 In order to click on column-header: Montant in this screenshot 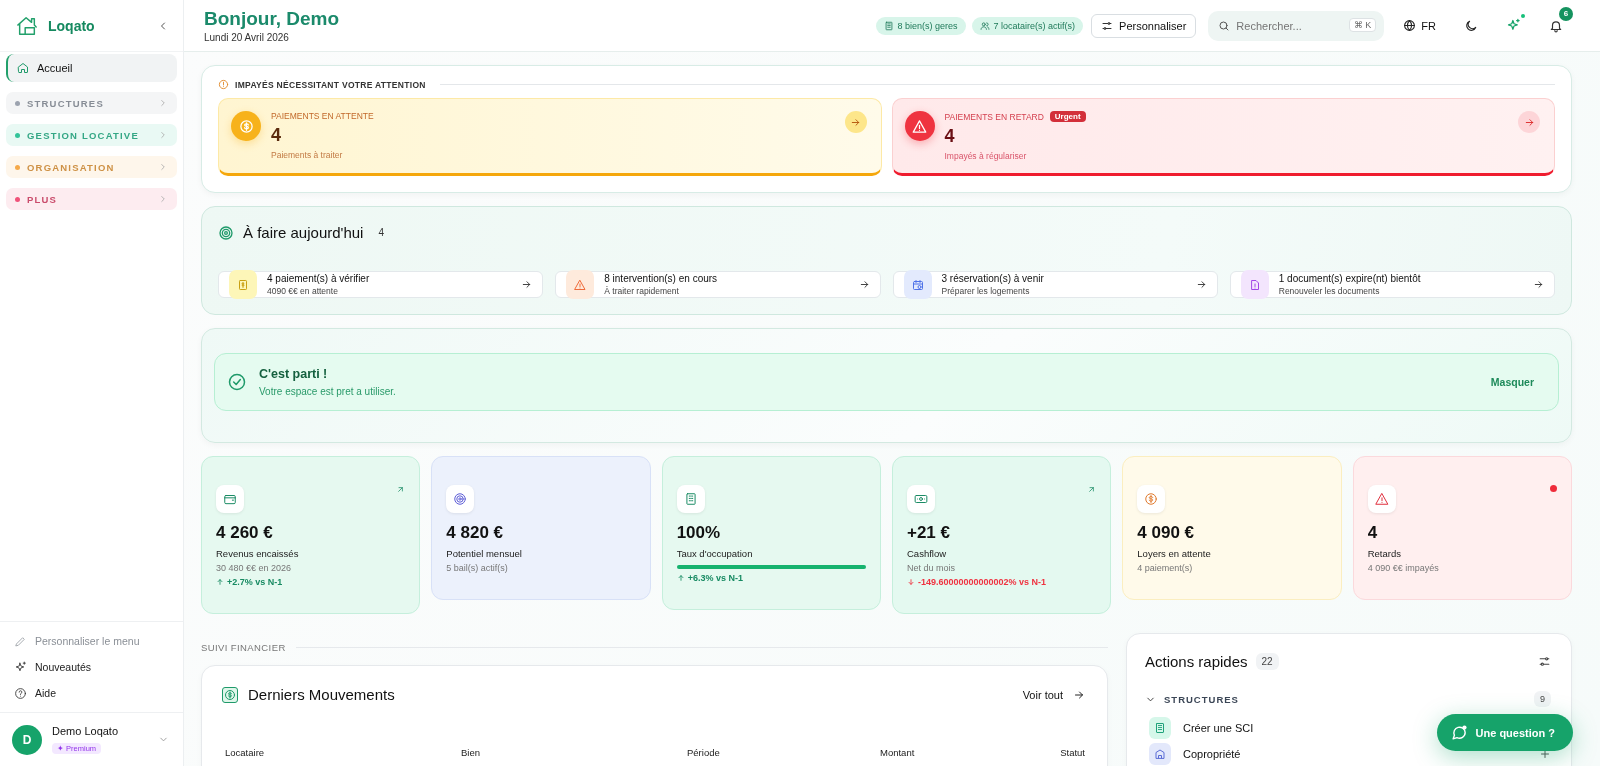, I will do `click(898, 752)`.